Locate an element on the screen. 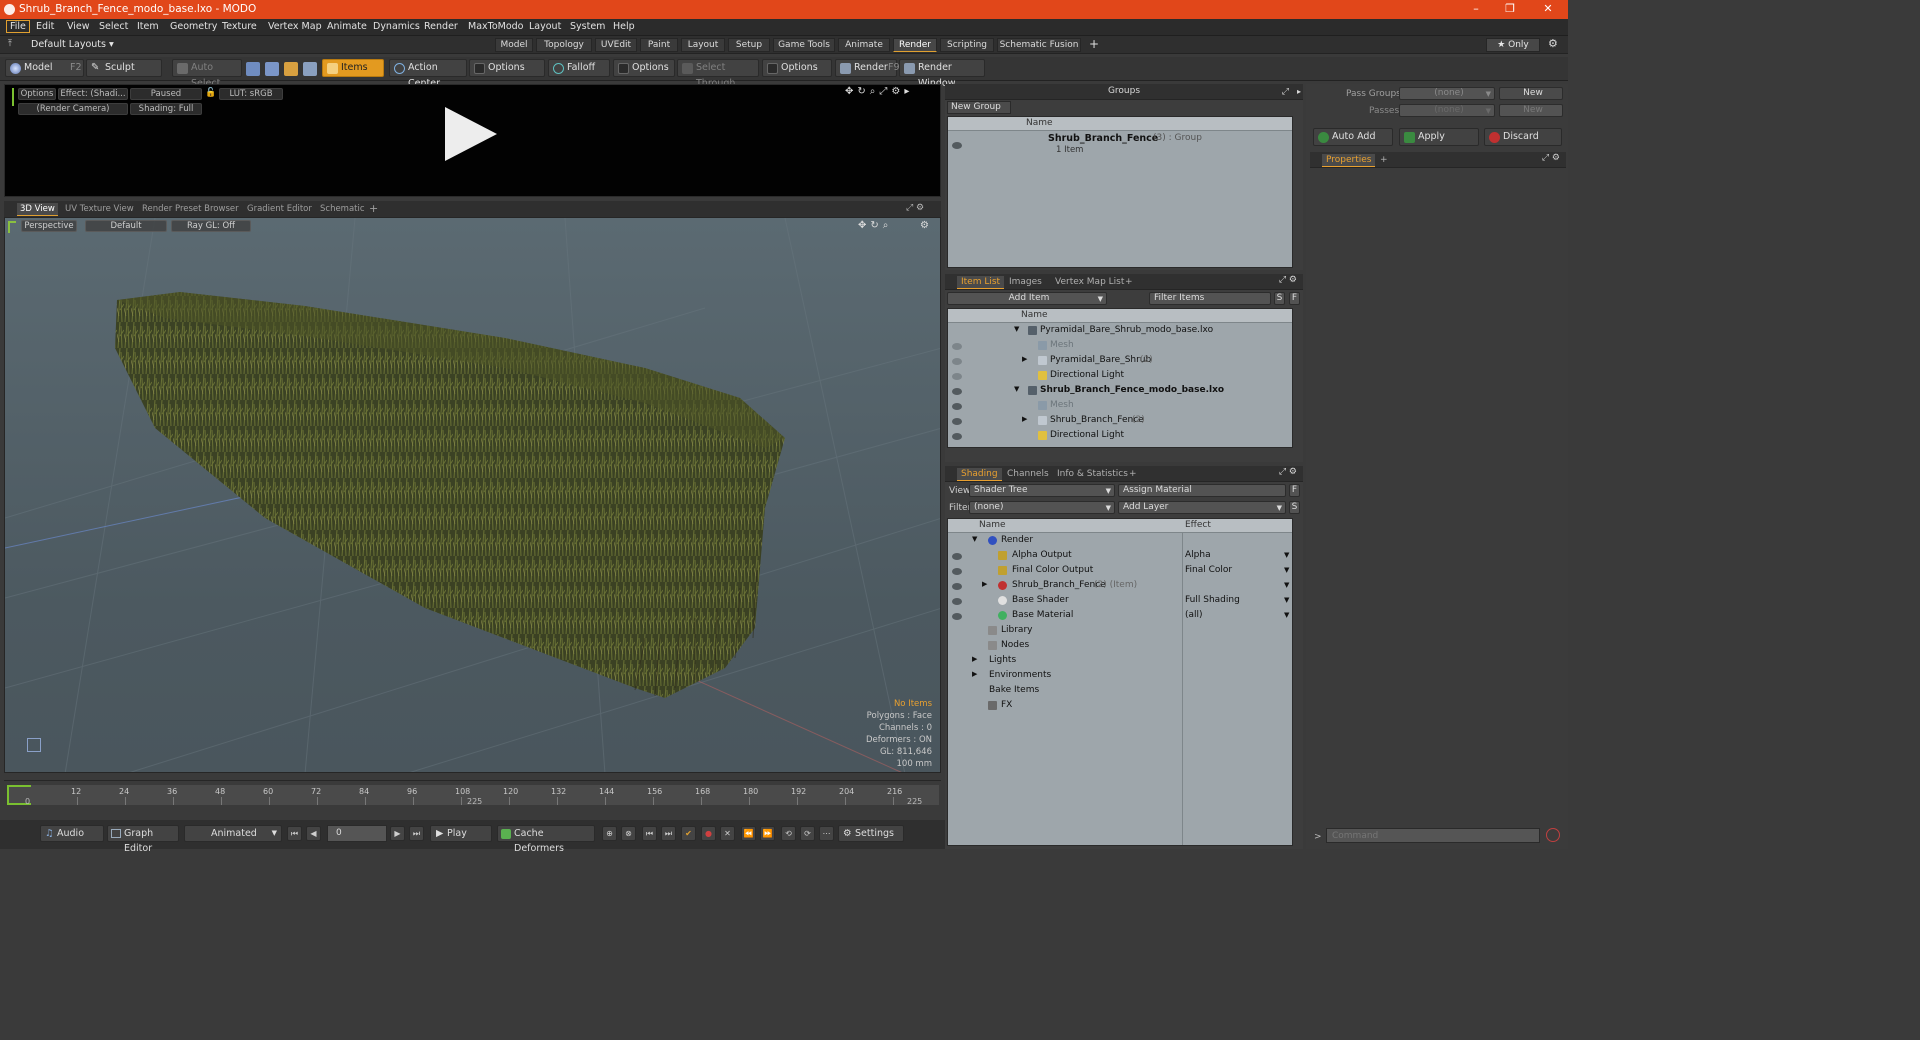  sculpt-mode-button: ✎ Sculpt is located at coordinates (124, 68).